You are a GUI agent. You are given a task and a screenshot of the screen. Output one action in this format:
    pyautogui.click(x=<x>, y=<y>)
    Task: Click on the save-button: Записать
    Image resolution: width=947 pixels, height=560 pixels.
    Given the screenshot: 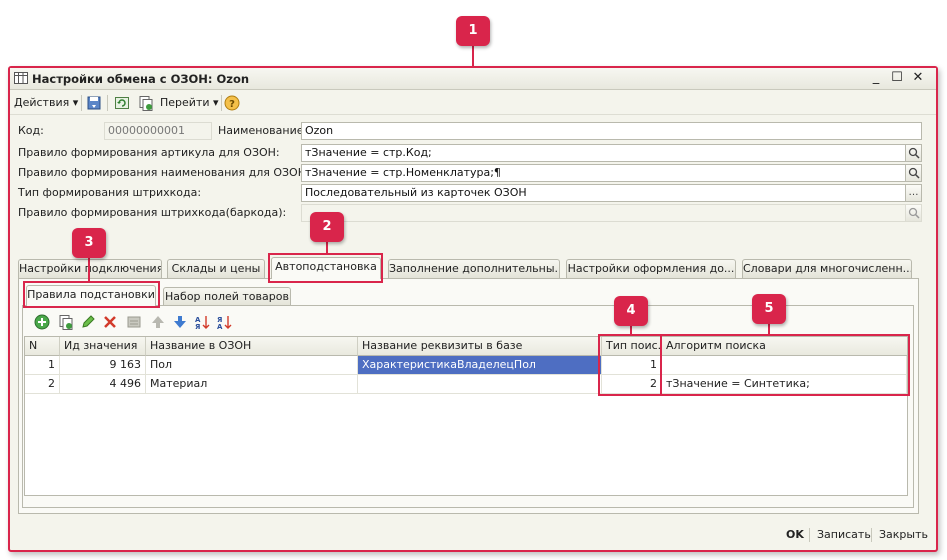 What is the action you would take?
    pyautogui.click(x=844, y=534)
    